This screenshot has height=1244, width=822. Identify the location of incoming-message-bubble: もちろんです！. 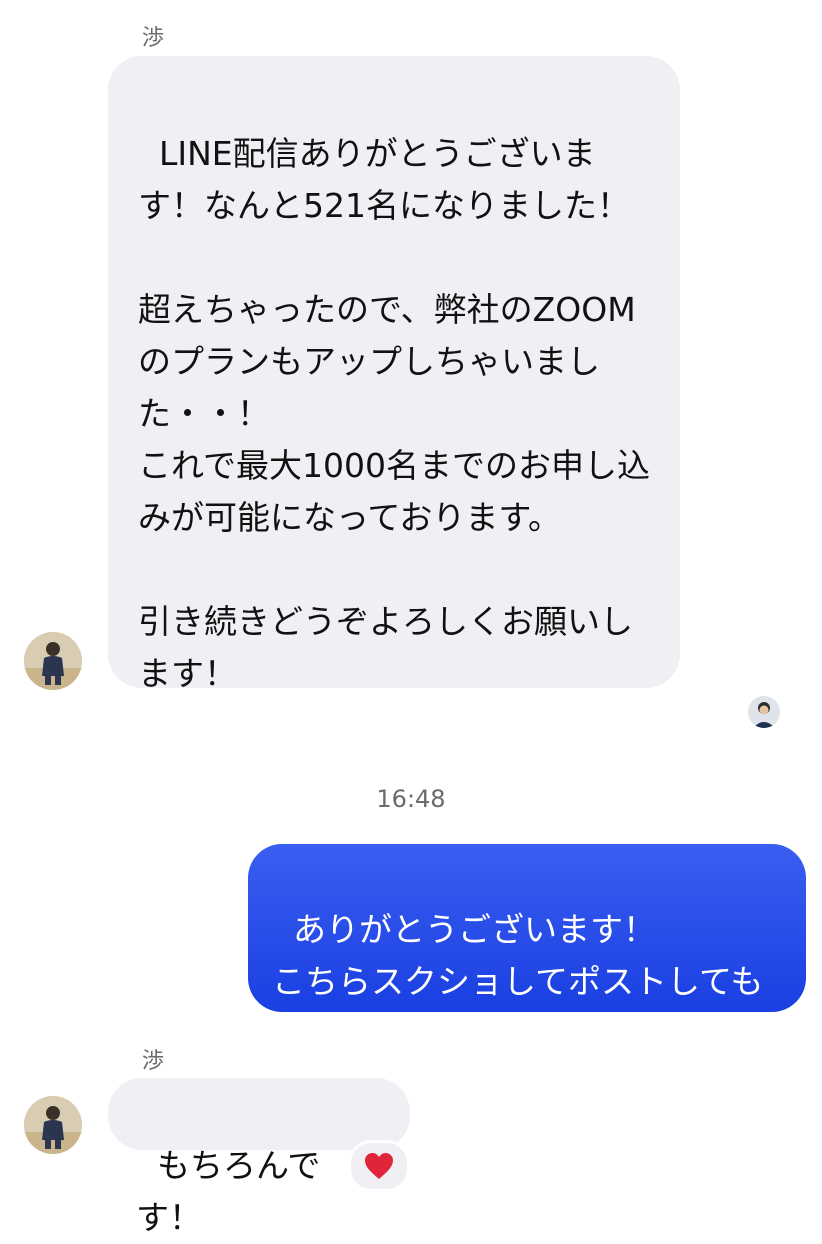
(259, 1157).